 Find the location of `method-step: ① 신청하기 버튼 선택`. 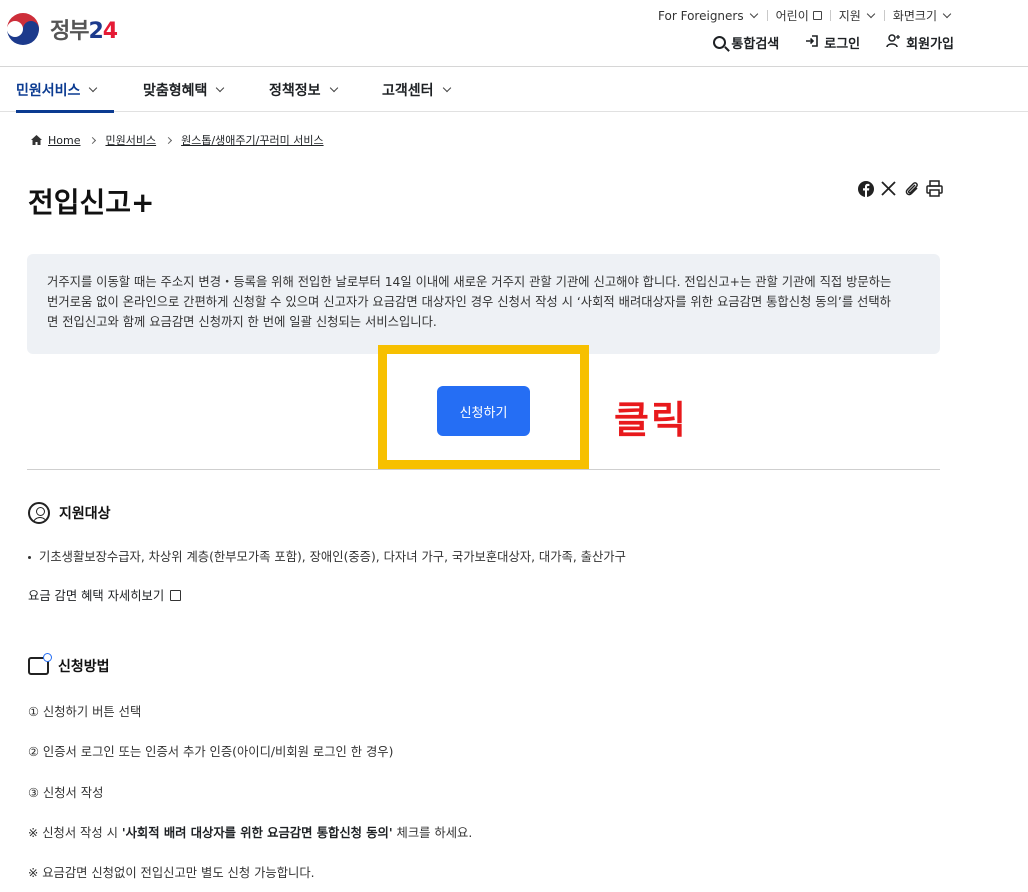

method-step: ① 신청하기 버튼 선택 is located at coordinates (85, 712).